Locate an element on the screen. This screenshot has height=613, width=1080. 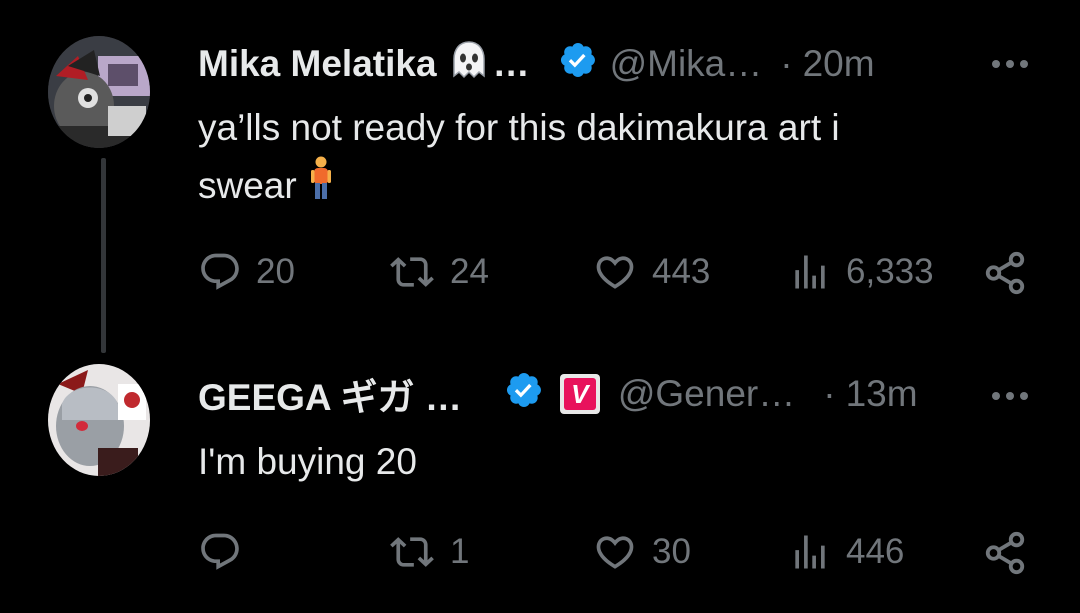
tweet-text: I'm buying 20 is located at coordinates (598, 462).